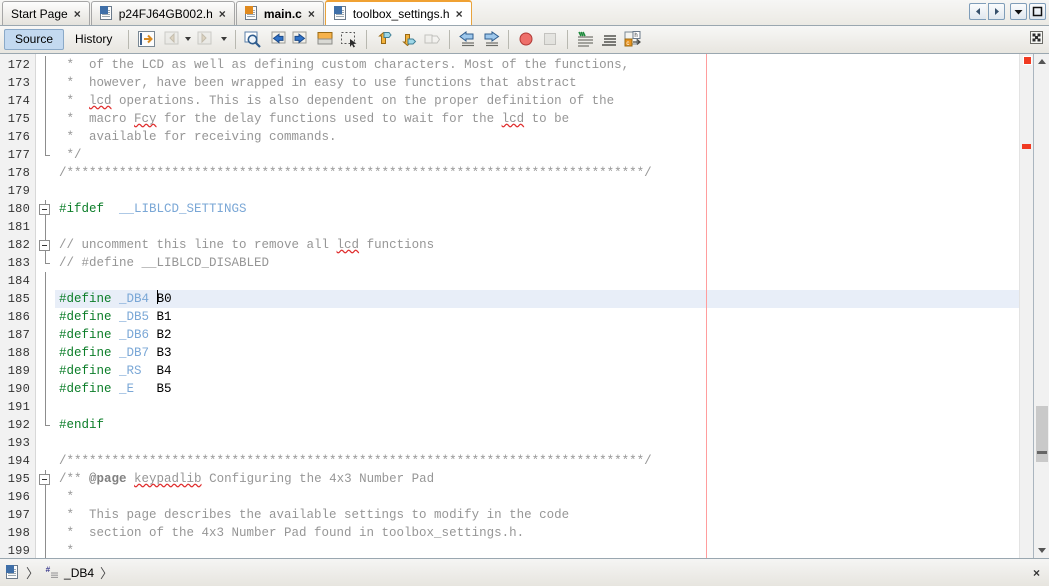  What do you see at coordinates (224, 39) in the screenshot?
I see `forward-navigation-dropdown-icon` at bounding box center [224, 39].